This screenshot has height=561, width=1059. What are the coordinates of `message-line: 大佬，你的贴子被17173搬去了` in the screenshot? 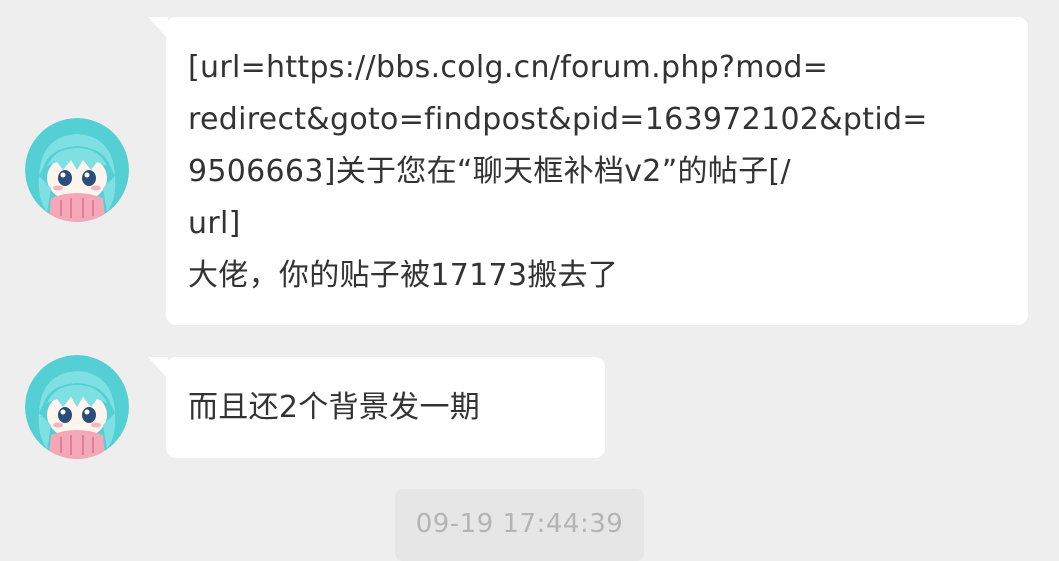 It's located at (403, 275).